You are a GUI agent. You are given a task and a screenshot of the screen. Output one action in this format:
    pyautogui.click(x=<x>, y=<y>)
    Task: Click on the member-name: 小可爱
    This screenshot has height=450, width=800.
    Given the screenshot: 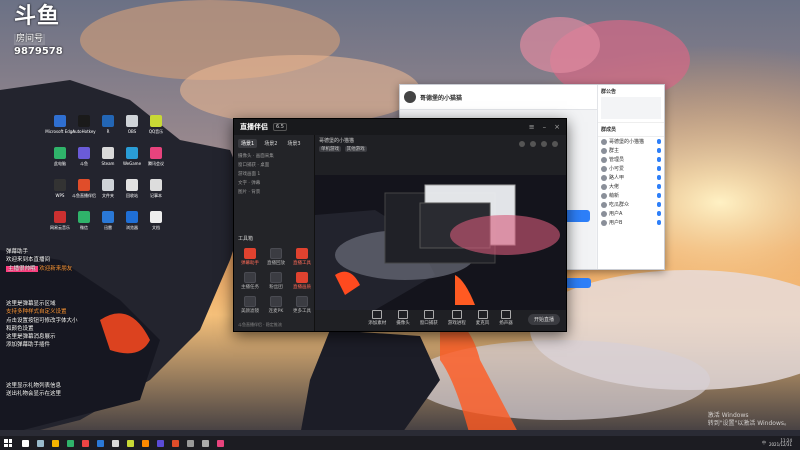 What is the action you would take?
    pyautogui.click(x=617, y=169)
    